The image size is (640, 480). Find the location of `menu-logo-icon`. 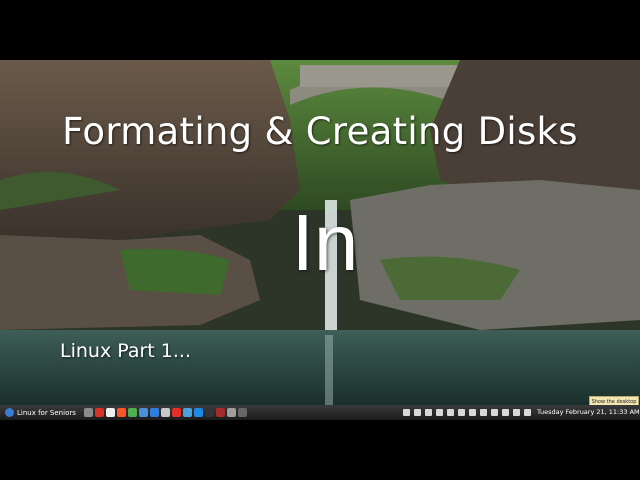

menu-logo-icon is located at coordinates (9, 412).